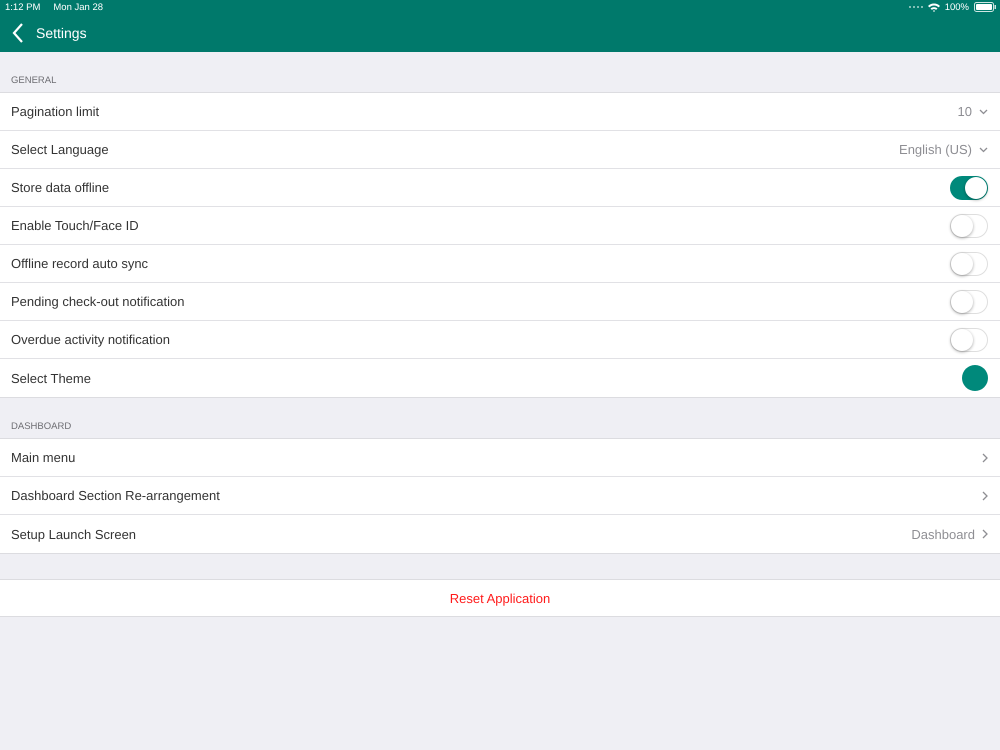 The image size is (1000, 750). Describe the element at coordinates (78, 7) in the screenshot. I see `status-date: Mon Jan 28` at that location.